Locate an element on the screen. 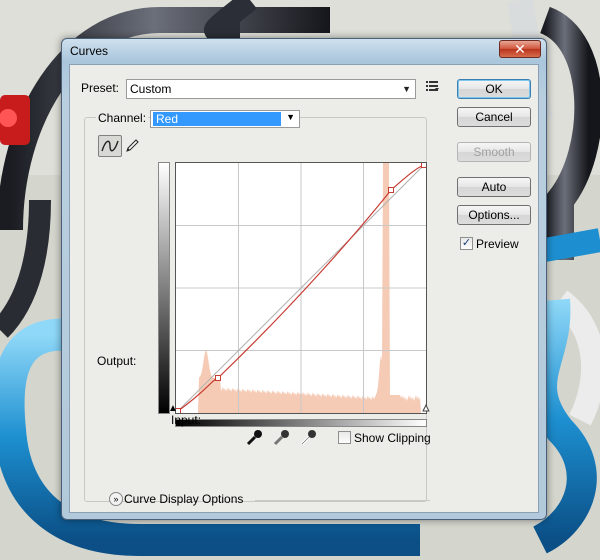 The image size is (600, 560). pencil-tool-button is located at coordinates (132, 146).